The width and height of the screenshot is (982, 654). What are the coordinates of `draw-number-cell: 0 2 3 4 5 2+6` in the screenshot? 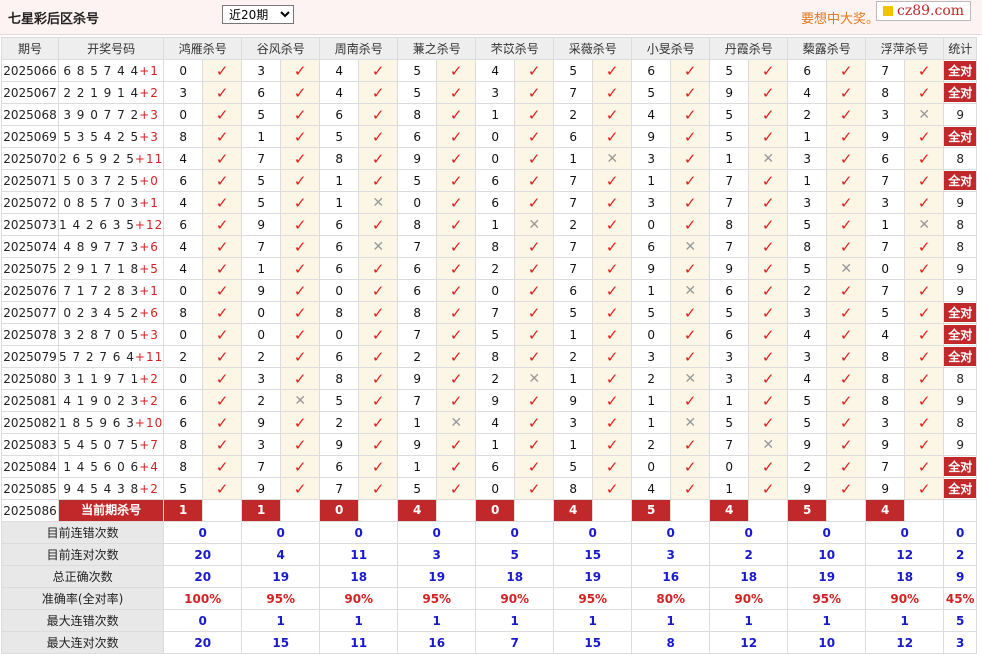 It's located at (111, 312).